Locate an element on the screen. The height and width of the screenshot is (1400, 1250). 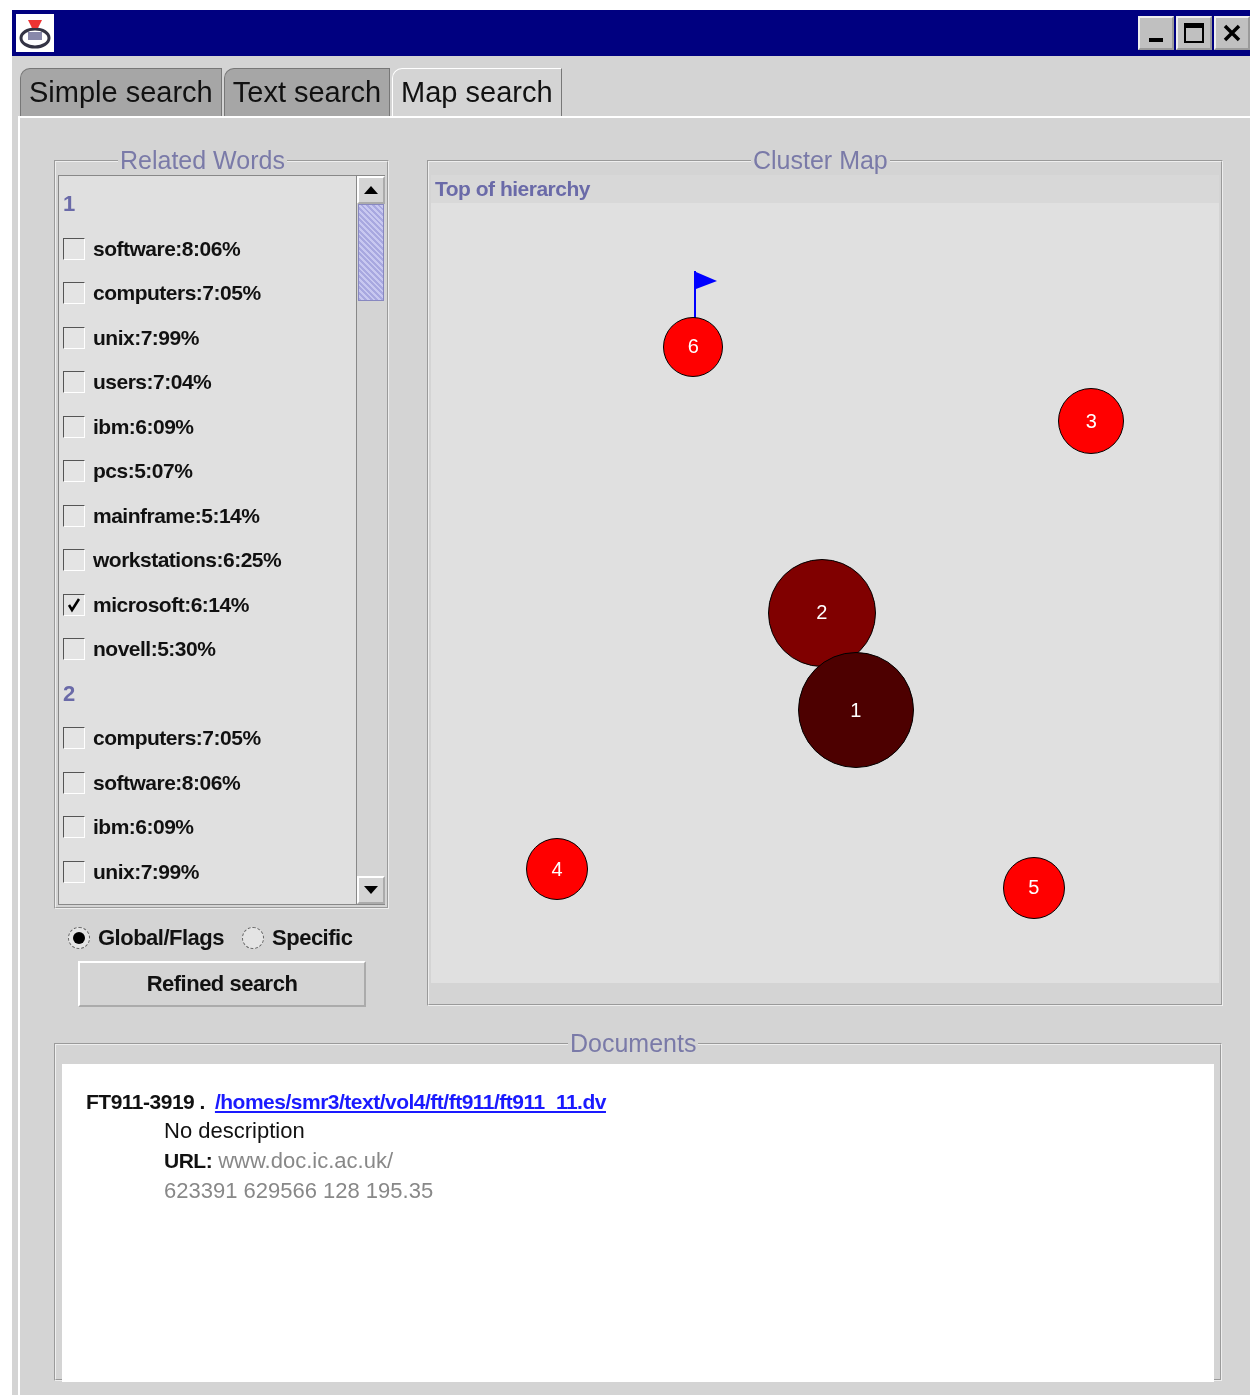
cluster-node: 1 is located at coordinates (855, 710).